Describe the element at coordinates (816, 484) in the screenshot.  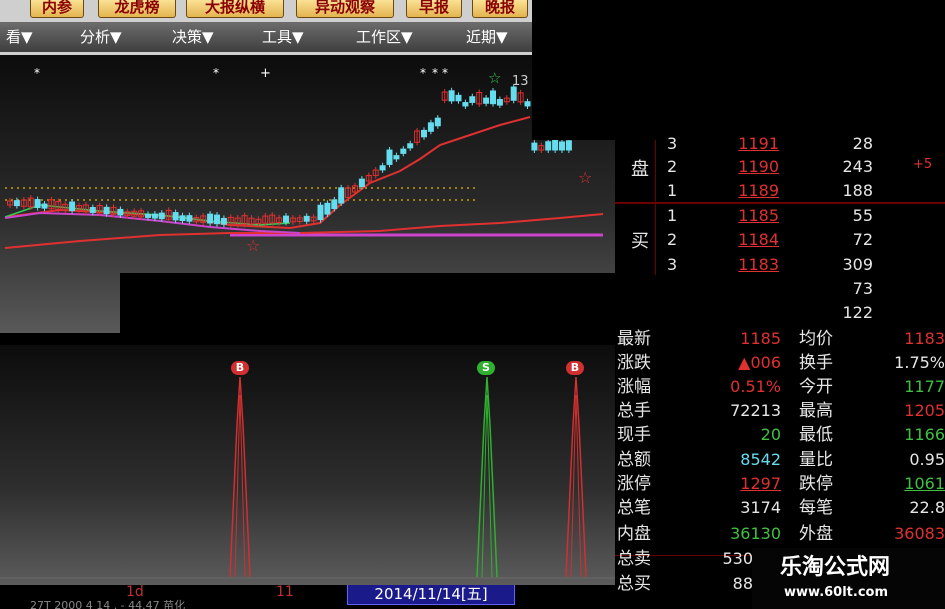
I see `stat-label: 跌停` at that location.